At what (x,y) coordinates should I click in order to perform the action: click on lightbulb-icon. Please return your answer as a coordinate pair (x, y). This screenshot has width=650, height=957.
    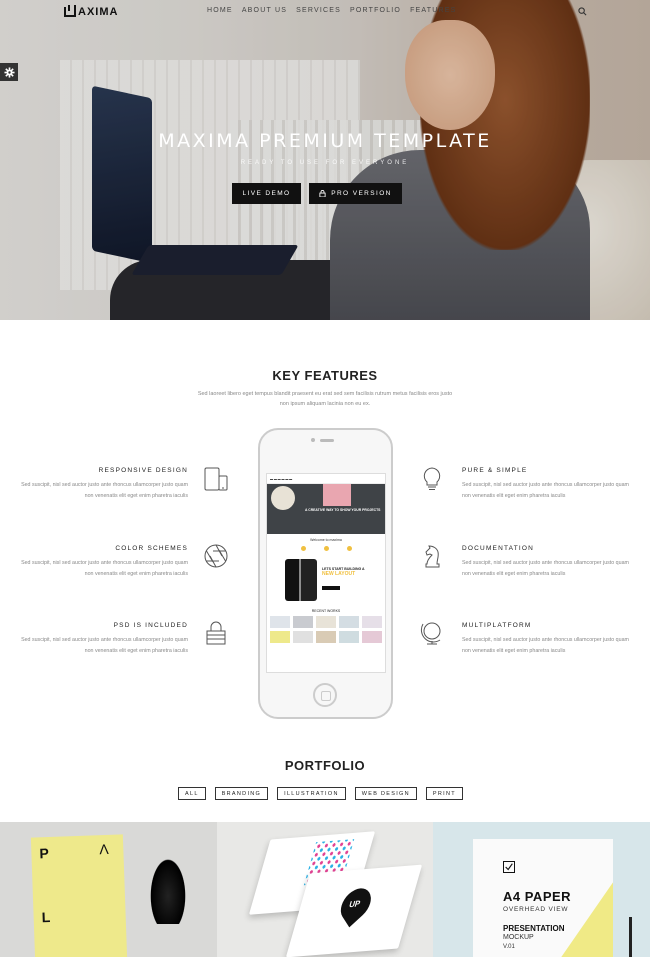
    Looking at the image, I should click on (432, 478).